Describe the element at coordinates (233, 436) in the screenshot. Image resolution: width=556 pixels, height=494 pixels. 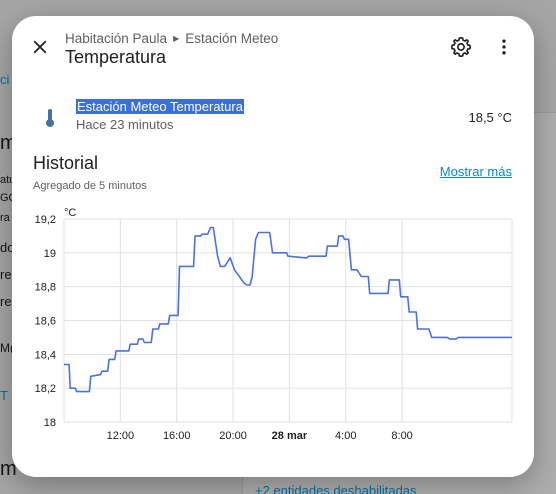
I see `x-tick-label: 20:00` at that location.